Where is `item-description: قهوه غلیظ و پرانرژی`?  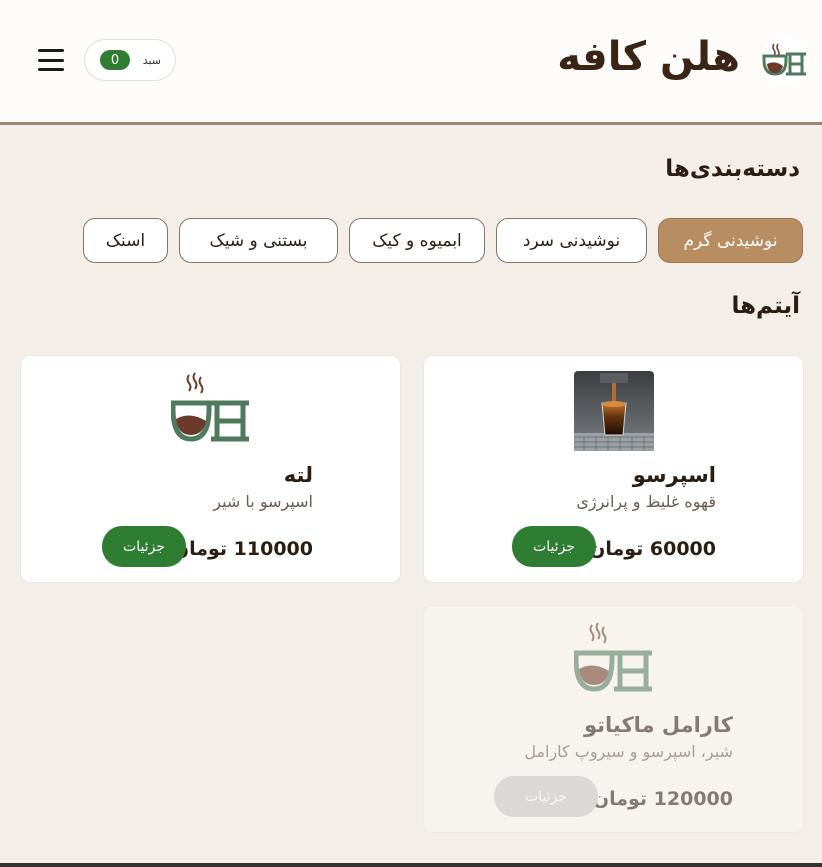
item-description: قهوه غلیظ و پرانرژی is located at coordinates (646, 501).